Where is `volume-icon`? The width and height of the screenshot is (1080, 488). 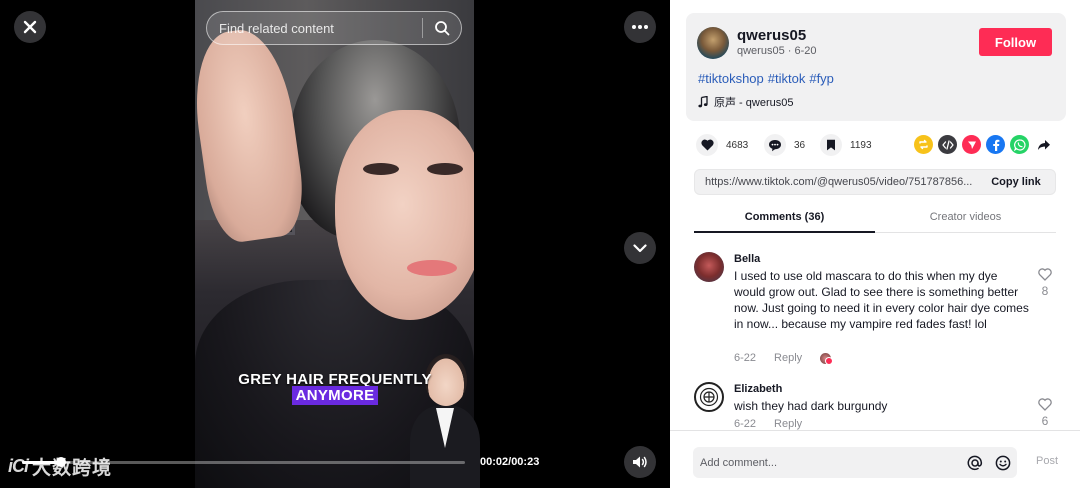 volume-icon is located at coordinates (640, 462).